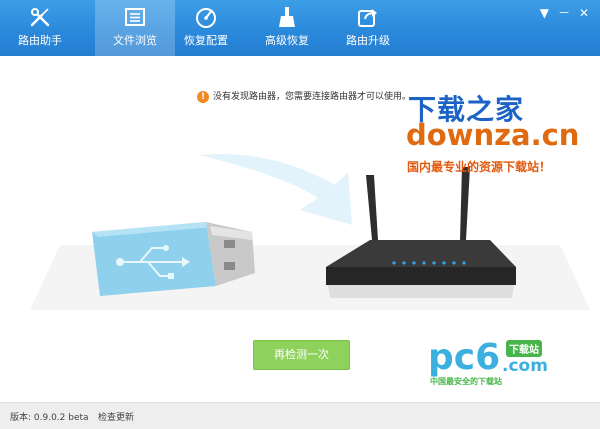  What do you see at coordinates (584, 13) in the screenshot?
I see `close-icon: ✕` at bounding box center [584, 13].